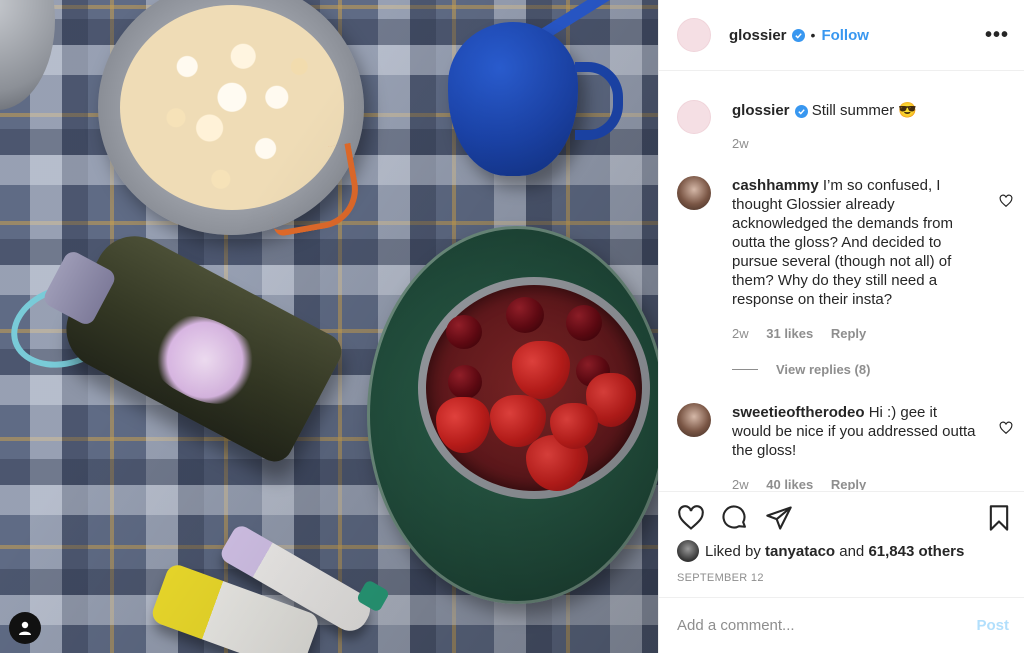 This screenshot has height=653, width=1024. I want to click on add-comment-bar: Post, so click(841, 625).